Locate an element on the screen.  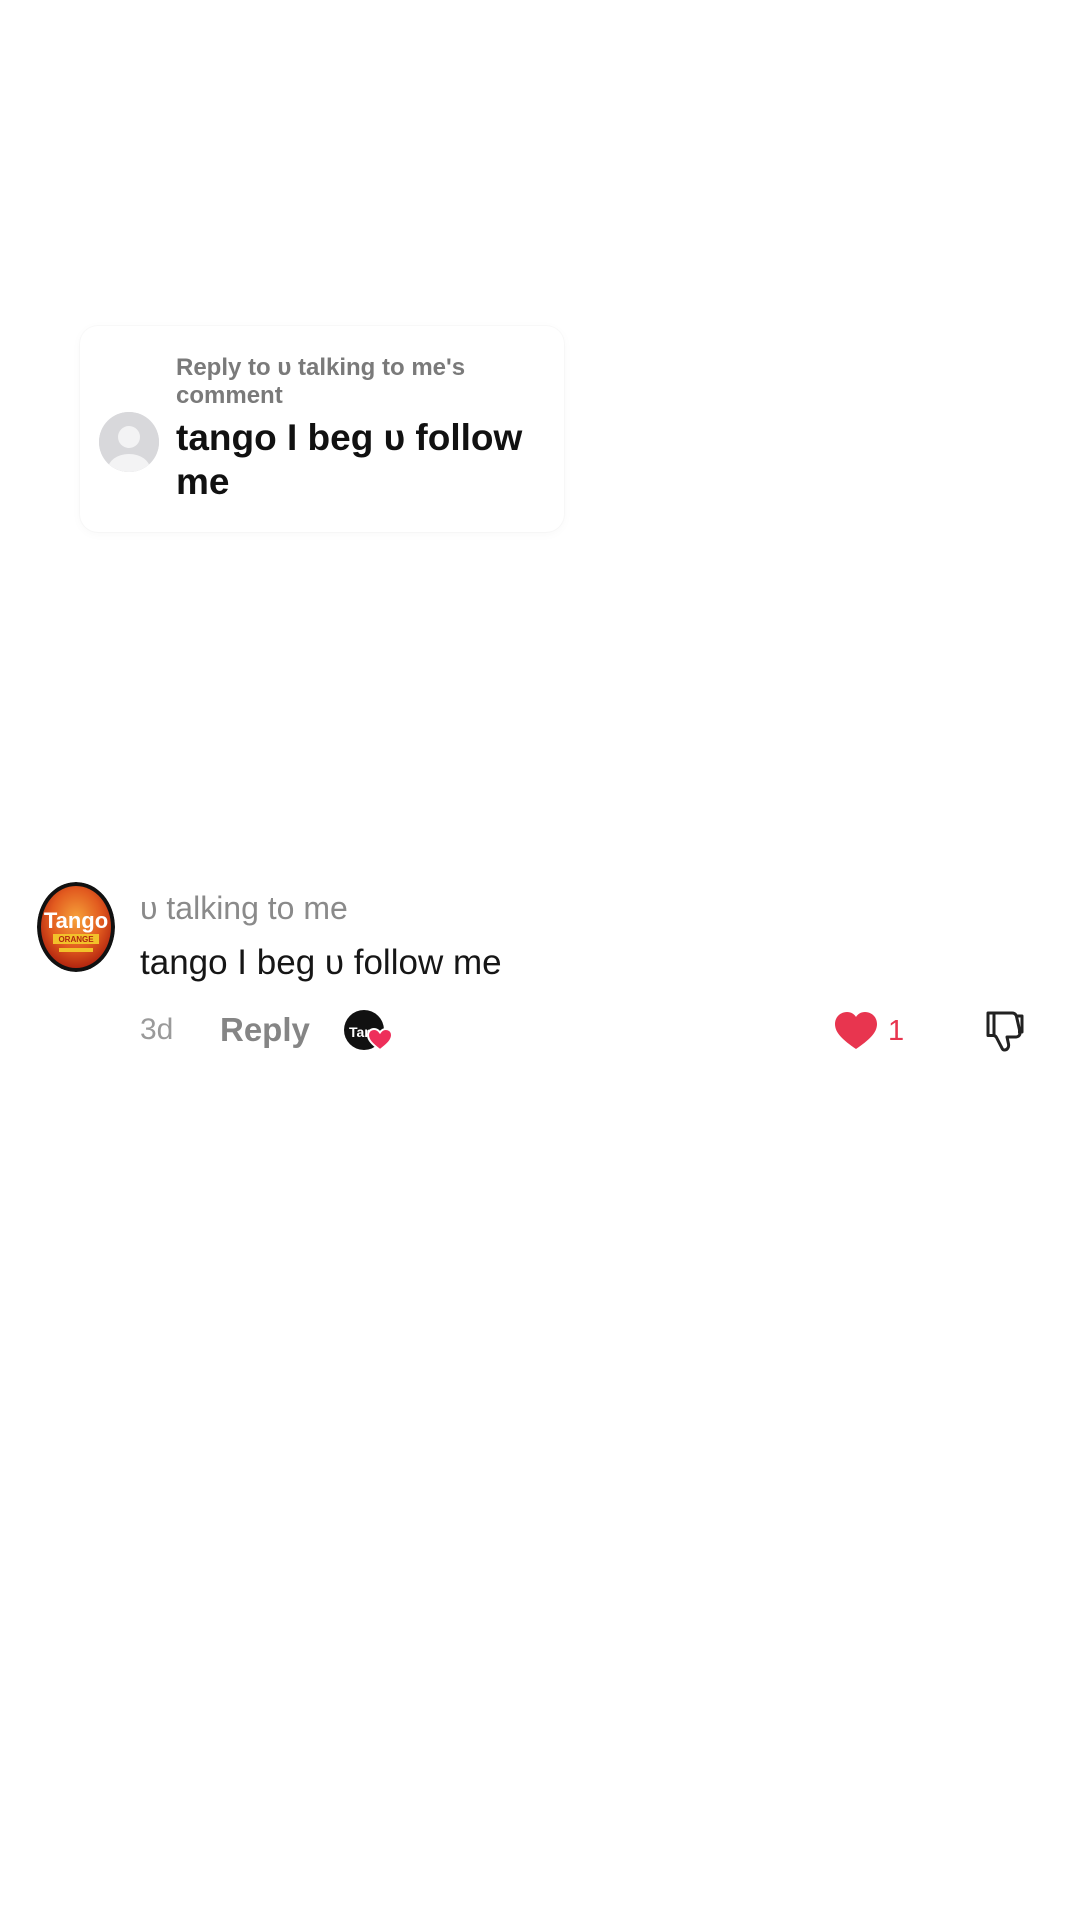
reply-button: Reply is located at coordinates (265, 1030).